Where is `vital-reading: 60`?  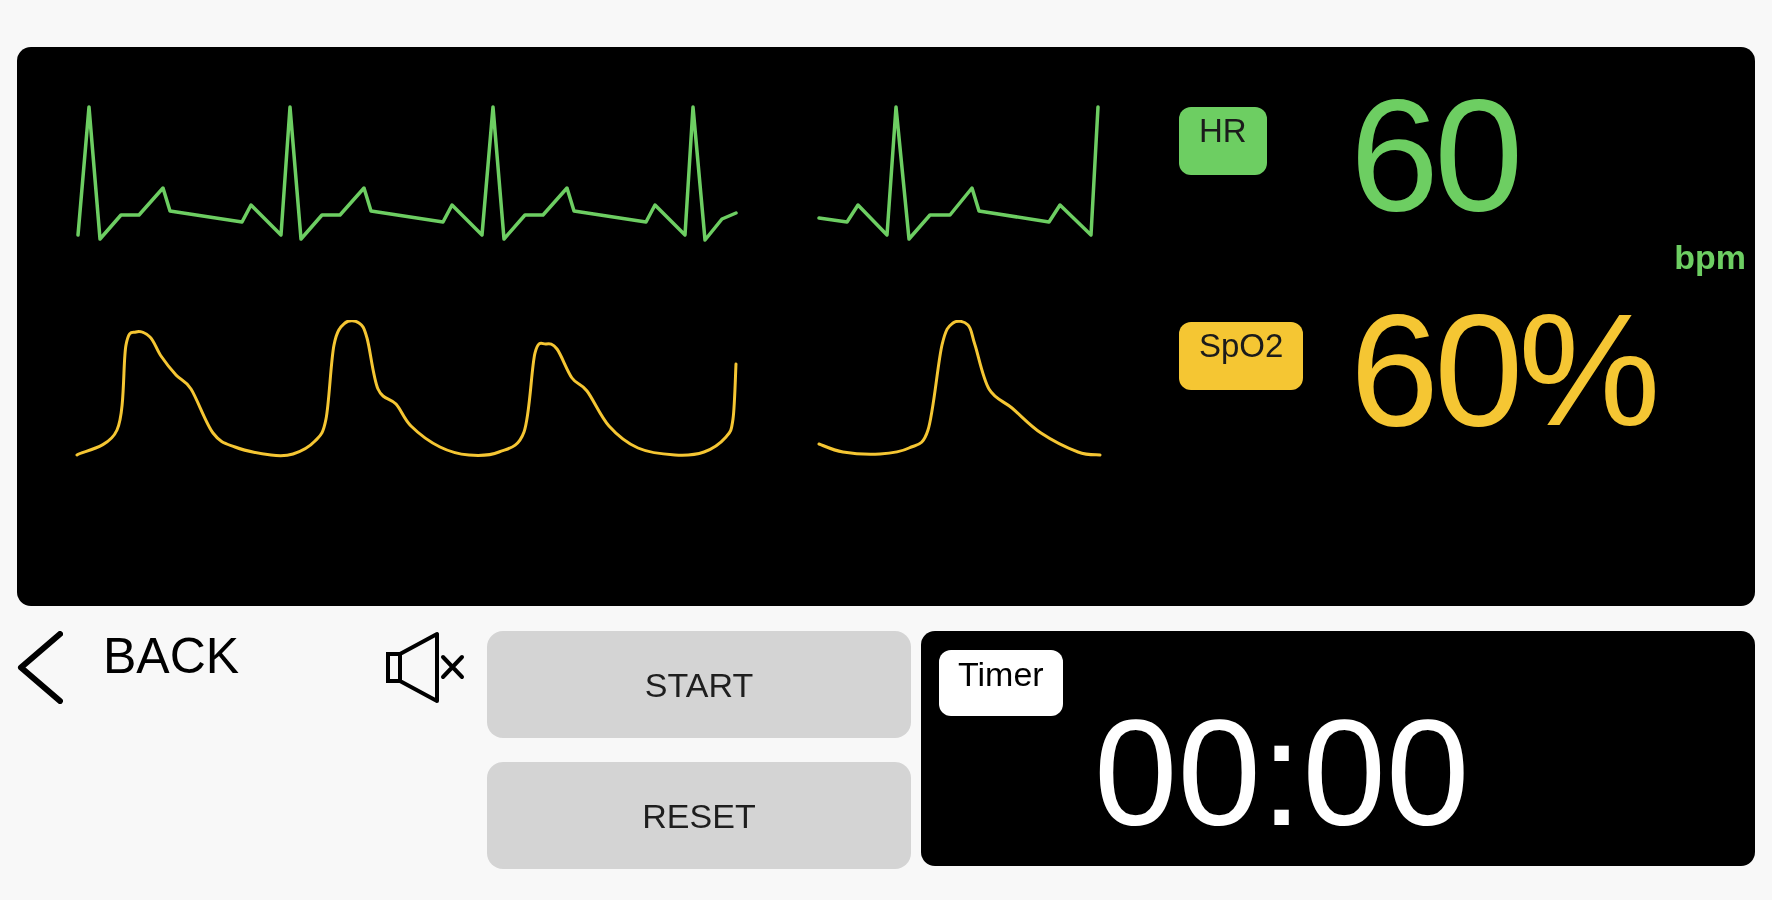 vital-reading: 60 is located at coordinates (1434, 155).